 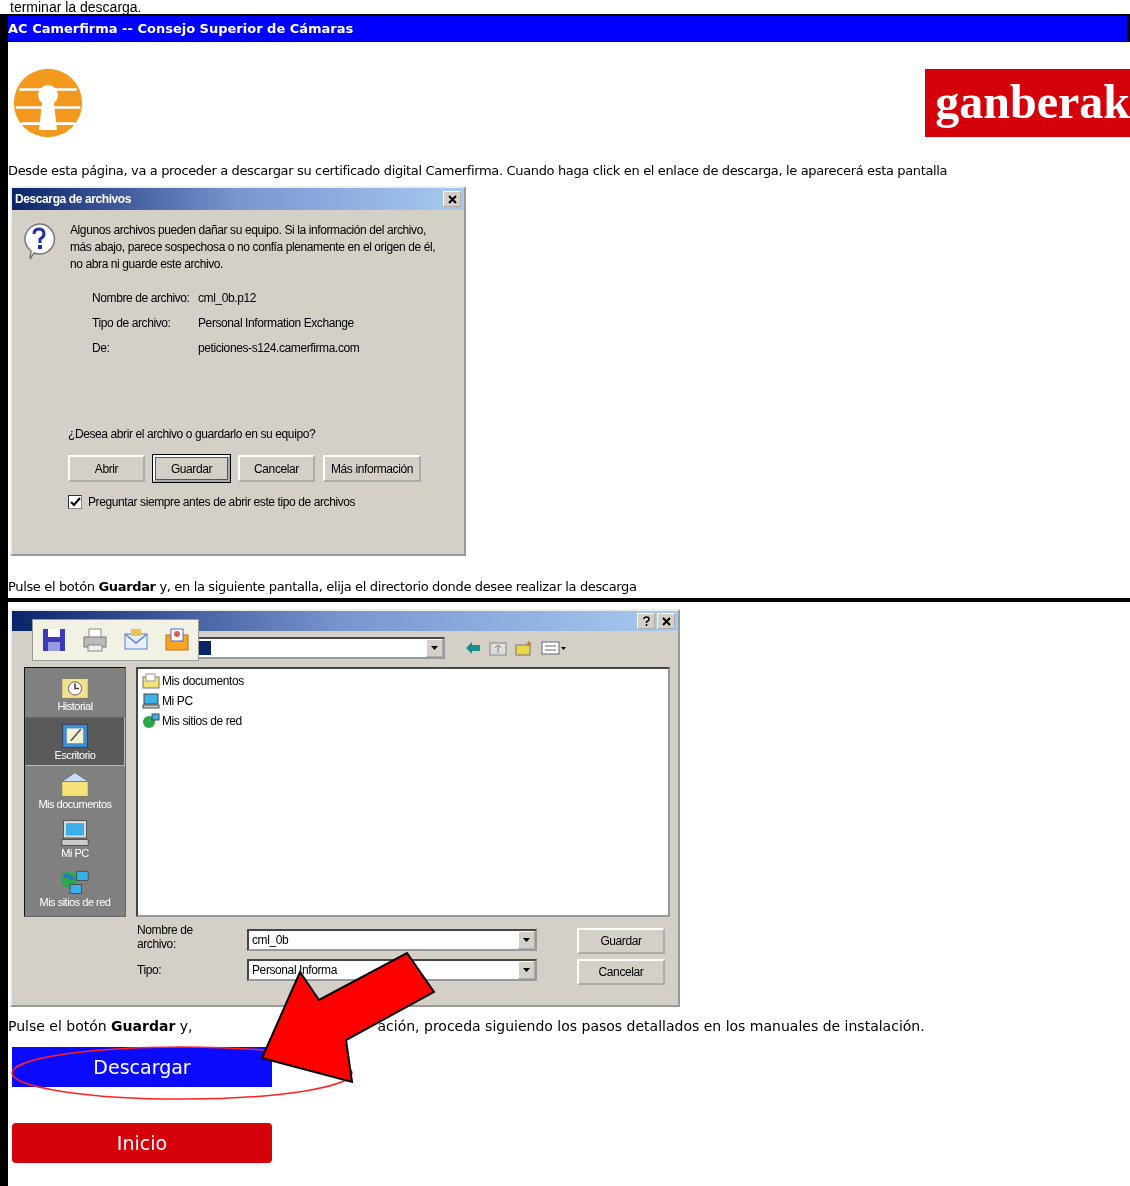 I want to click on places-item: Mis documentos, so click(x=75, y=790).